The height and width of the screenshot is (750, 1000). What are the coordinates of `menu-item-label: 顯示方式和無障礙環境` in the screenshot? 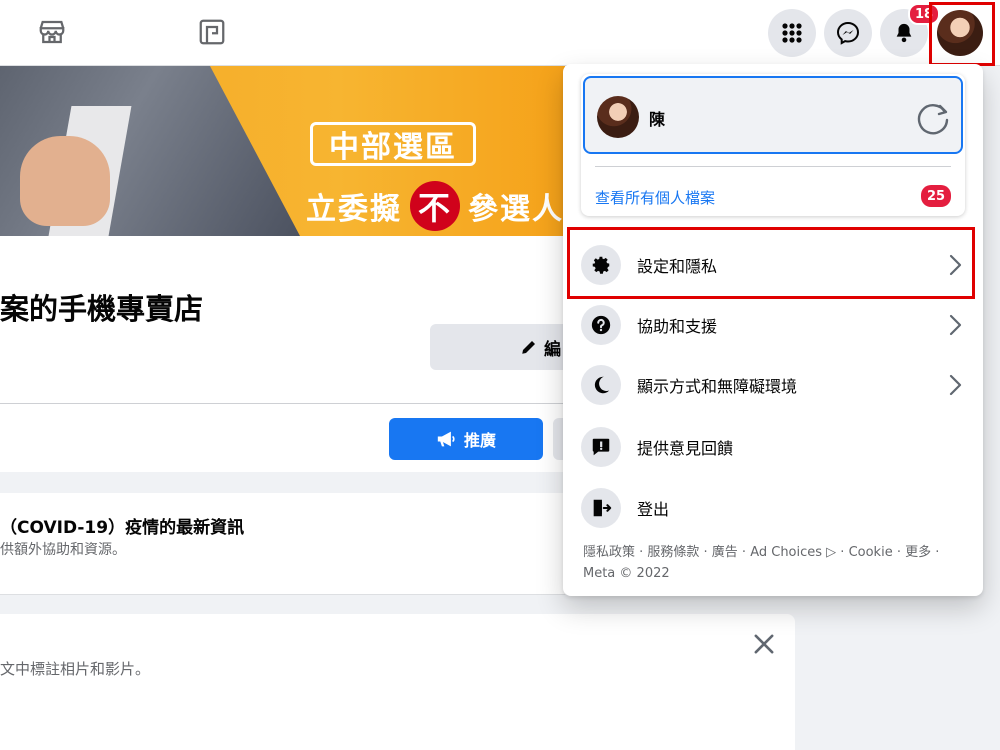 It's located at (717, 386).